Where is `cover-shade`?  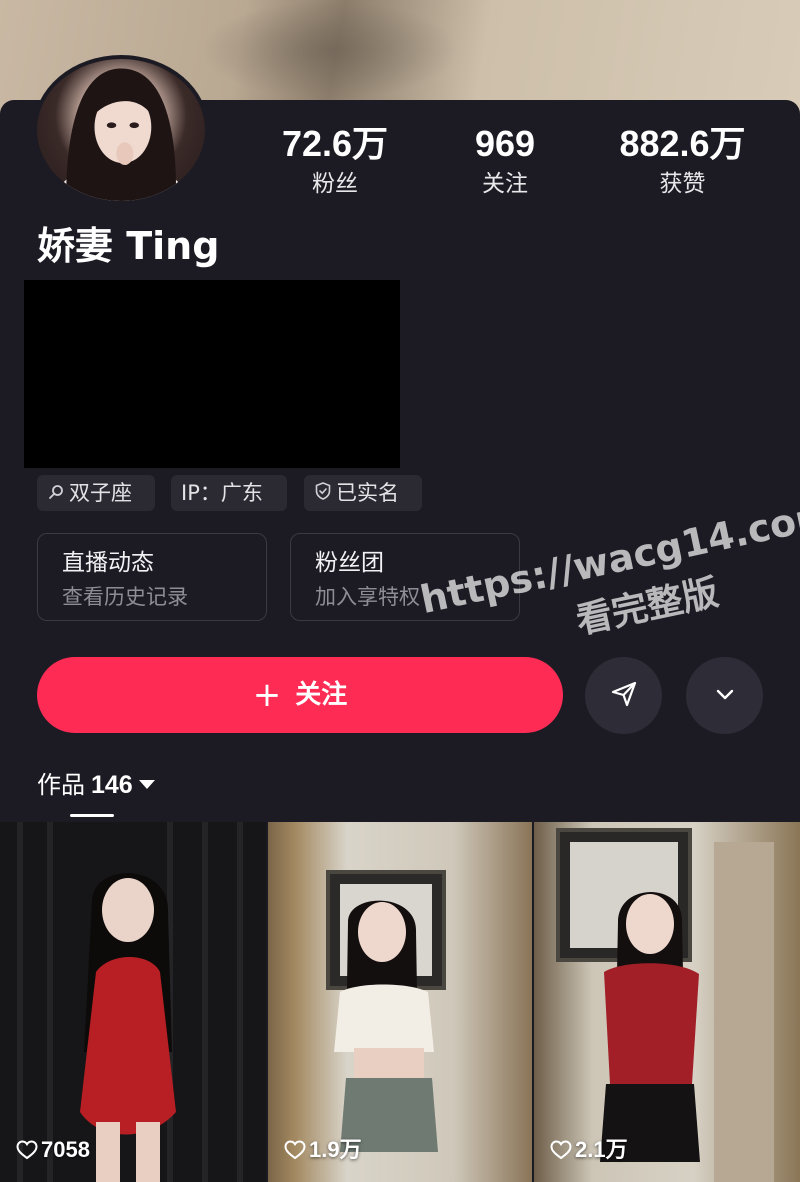
cover-shade is located at coordinates (330, 50).